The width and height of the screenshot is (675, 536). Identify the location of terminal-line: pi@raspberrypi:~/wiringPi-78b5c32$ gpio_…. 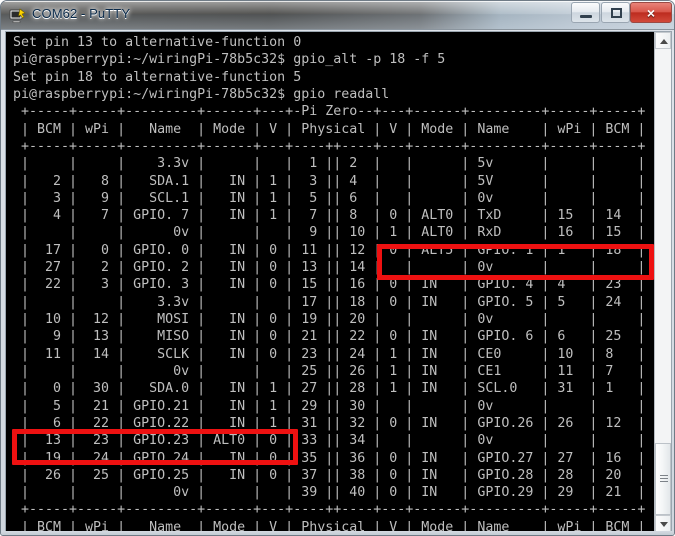
(229, 60).